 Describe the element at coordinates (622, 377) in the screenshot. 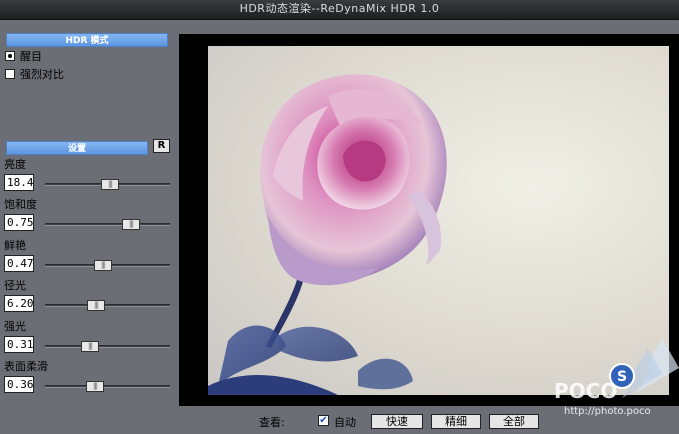

I see `svg-text: S` at that location.